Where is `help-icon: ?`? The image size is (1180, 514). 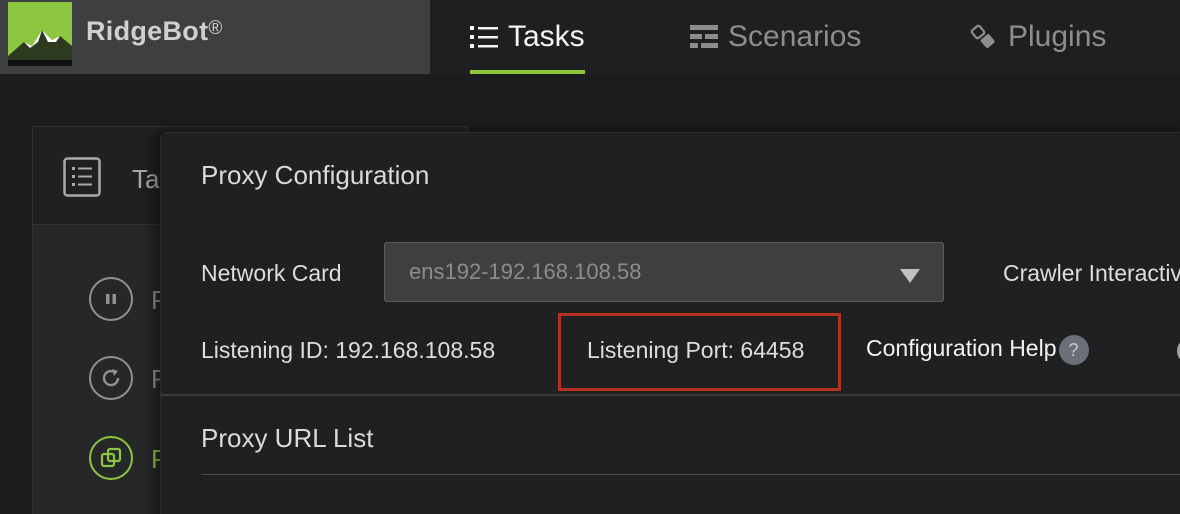
help-icon: ? is located at coordinates (1073, 350).